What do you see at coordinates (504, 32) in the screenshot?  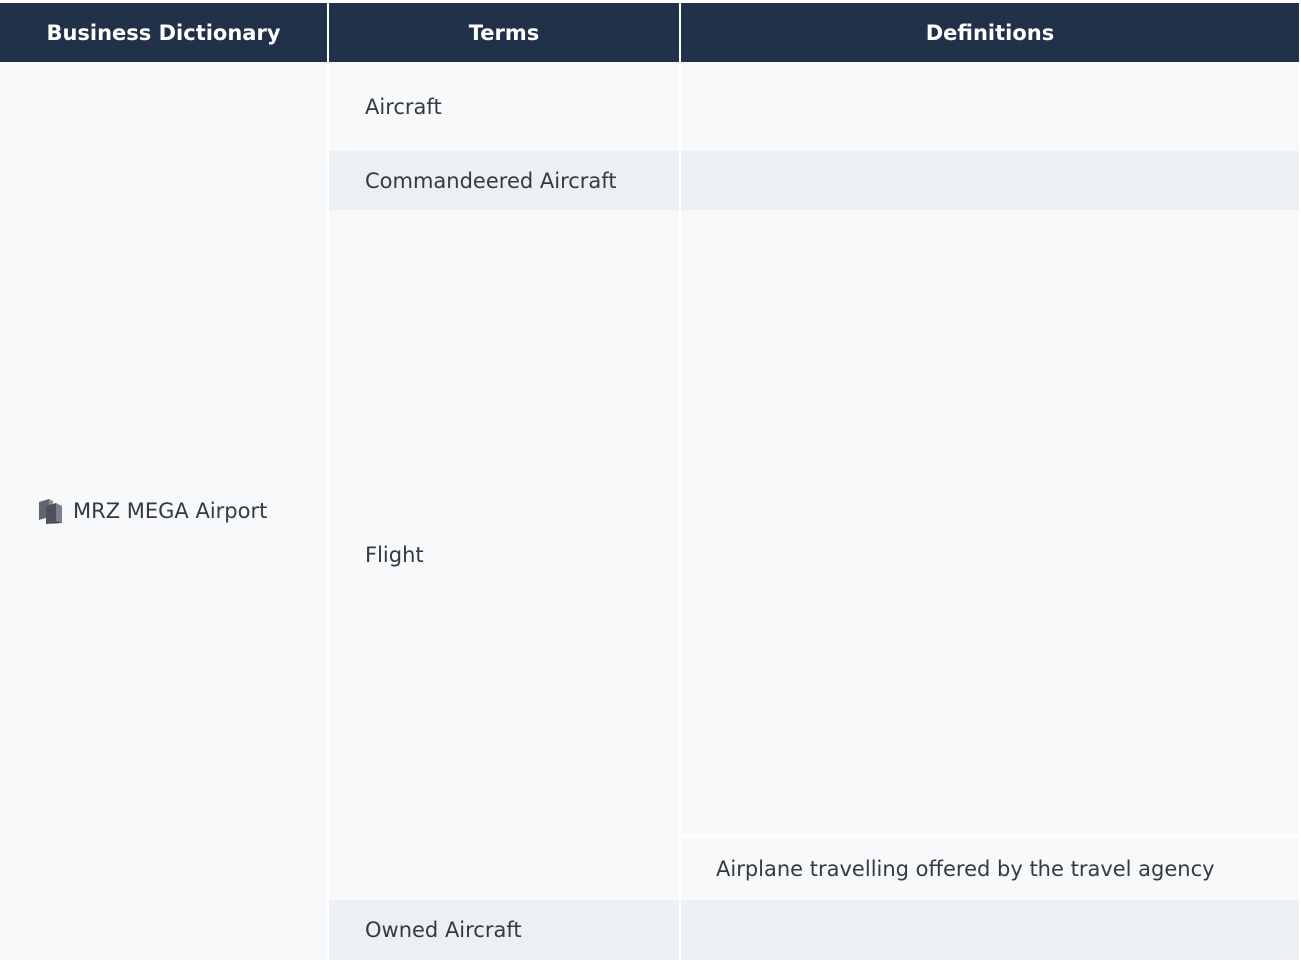 I see `column-header-terms: Terms` at bounding box center [504, 32].